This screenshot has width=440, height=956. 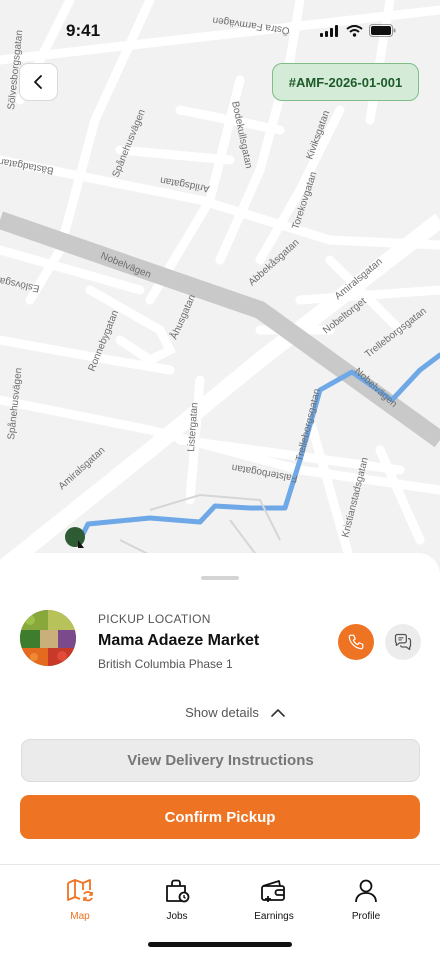 What do you see at coordinates (177, 916) in the screenshot?
I see `tab-jobs-label: Jobs` at bounding box center [177, 916].